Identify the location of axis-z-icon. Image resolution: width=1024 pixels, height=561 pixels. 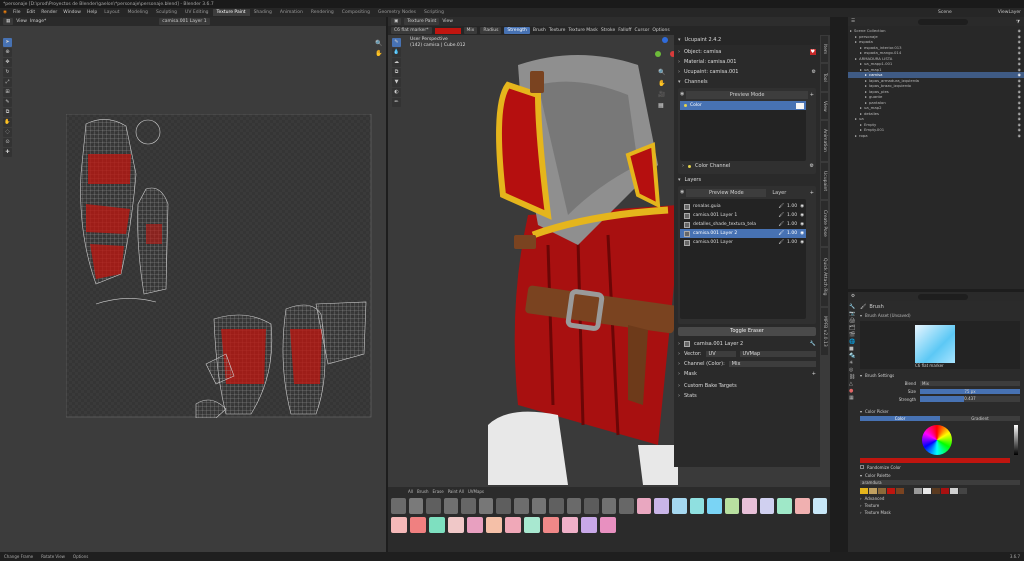
(665, 40).